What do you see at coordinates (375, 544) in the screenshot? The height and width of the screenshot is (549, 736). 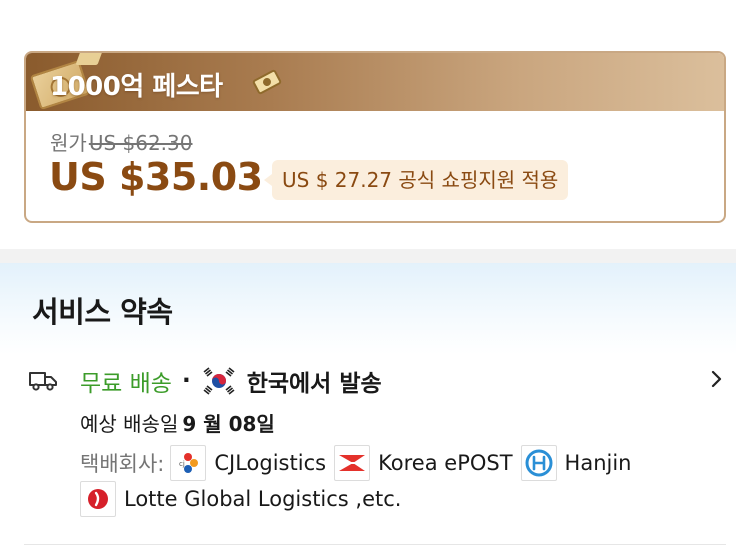 I see `bottom-divider` at bounding box center [375, 544].